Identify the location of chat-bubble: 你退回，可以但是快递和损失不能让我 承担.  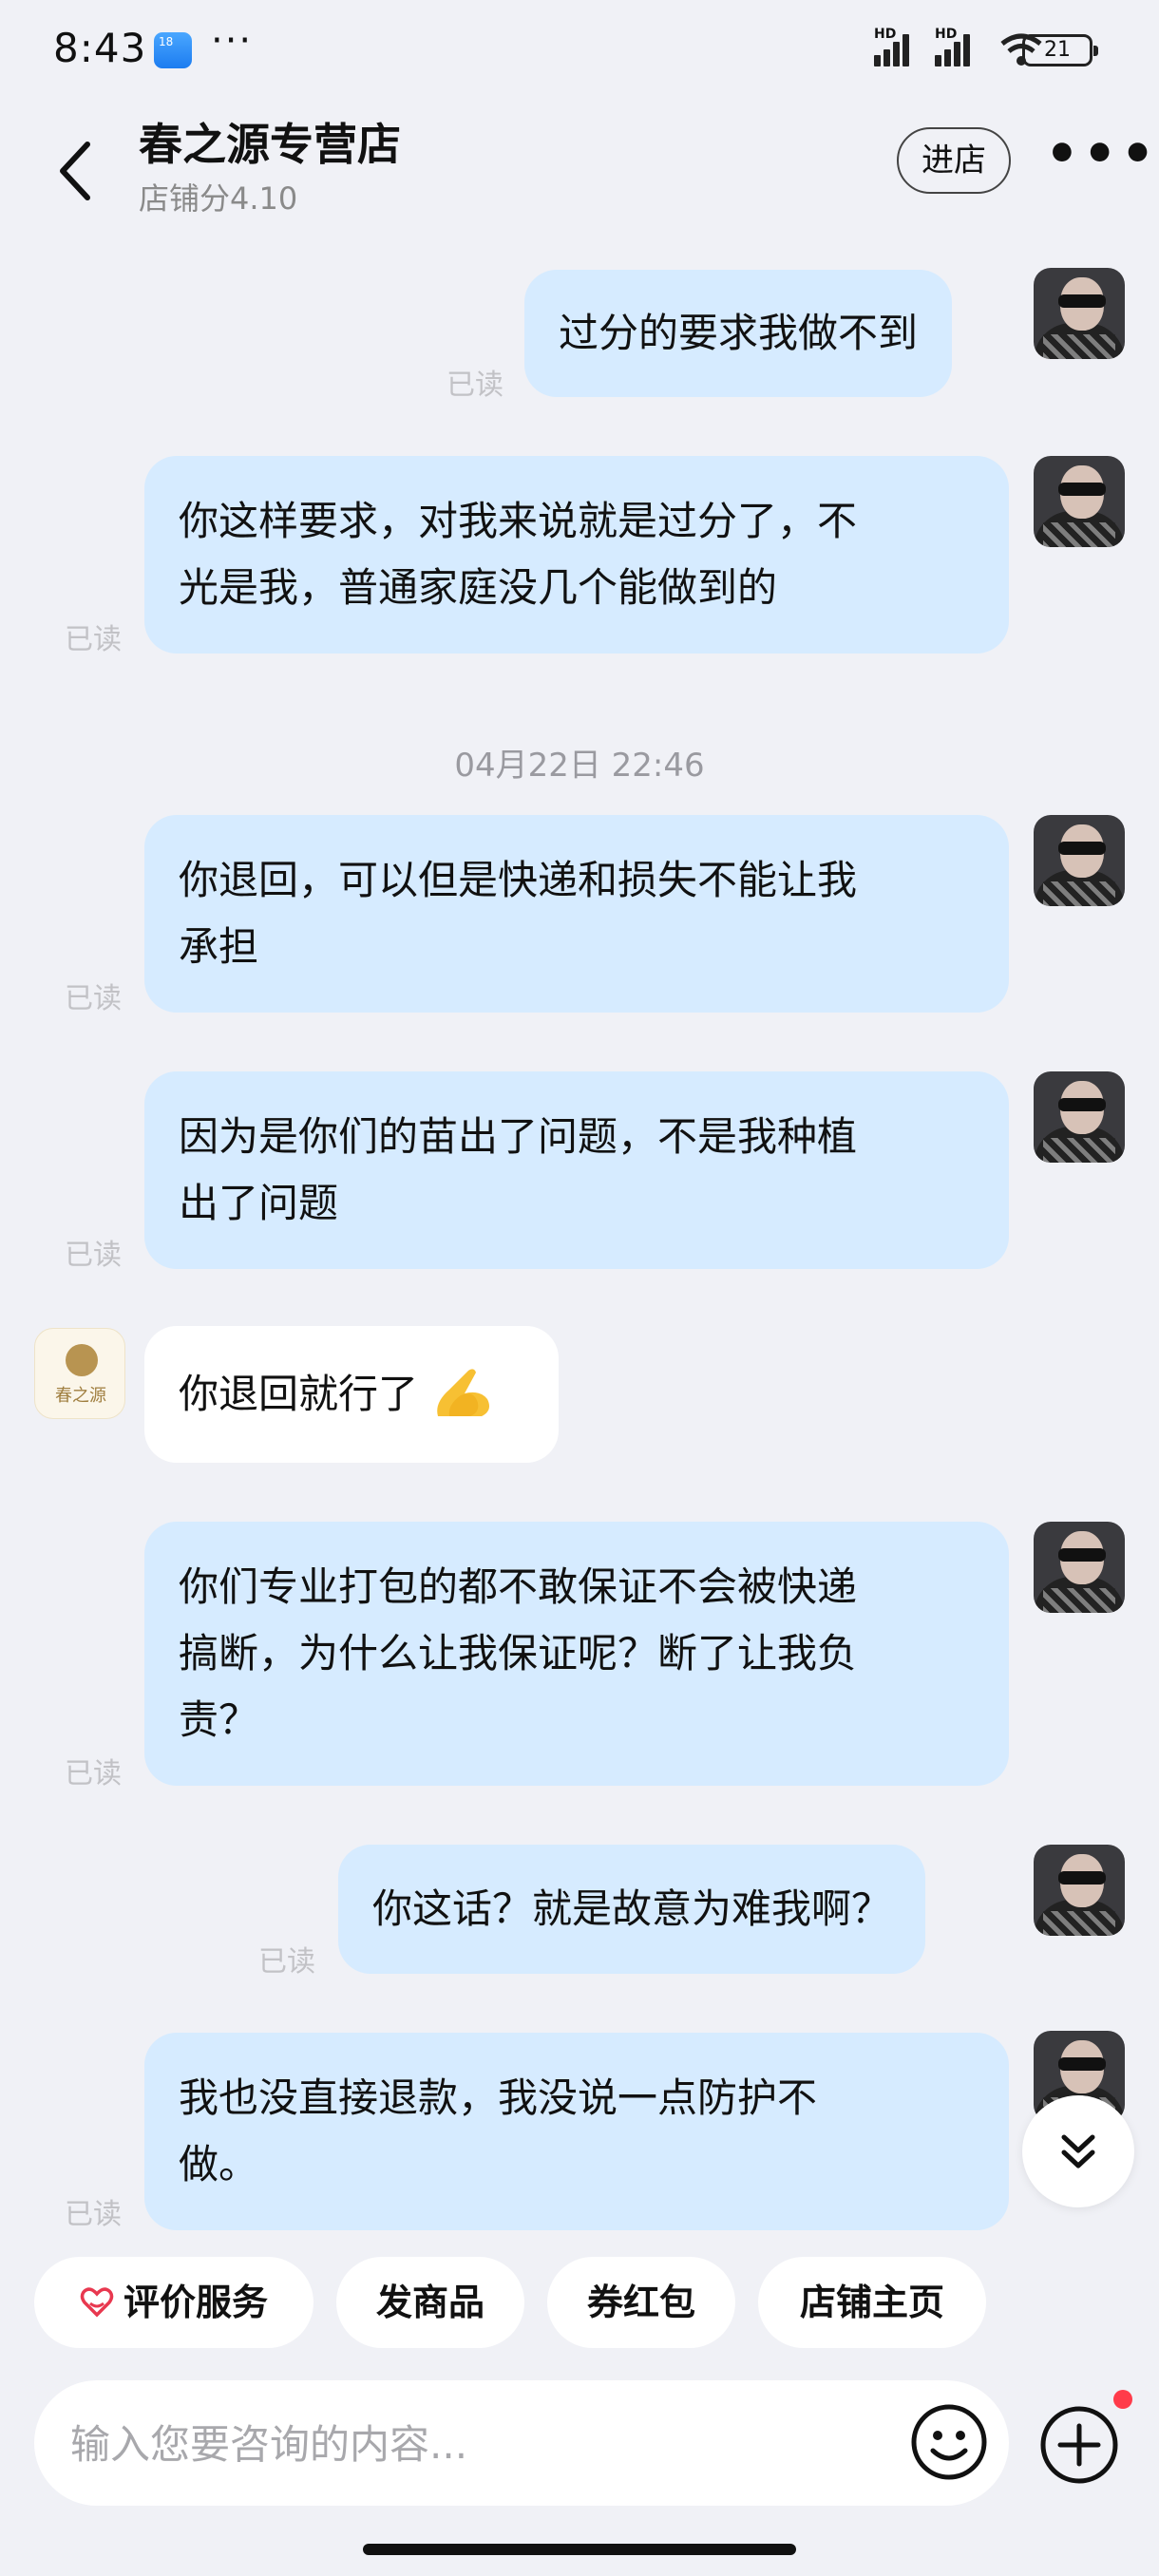
(576, 914).